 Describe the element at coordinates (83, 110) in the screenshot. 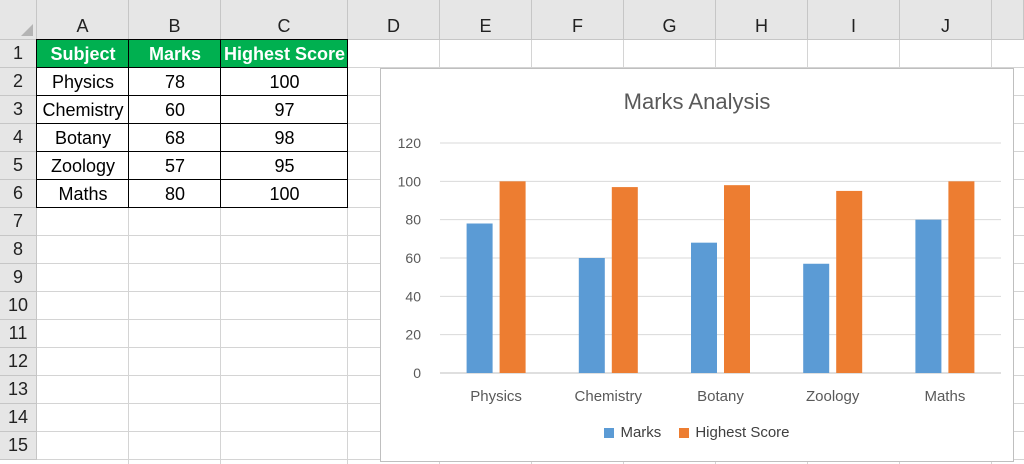

I see `table-cell: Chemistry` at that location.